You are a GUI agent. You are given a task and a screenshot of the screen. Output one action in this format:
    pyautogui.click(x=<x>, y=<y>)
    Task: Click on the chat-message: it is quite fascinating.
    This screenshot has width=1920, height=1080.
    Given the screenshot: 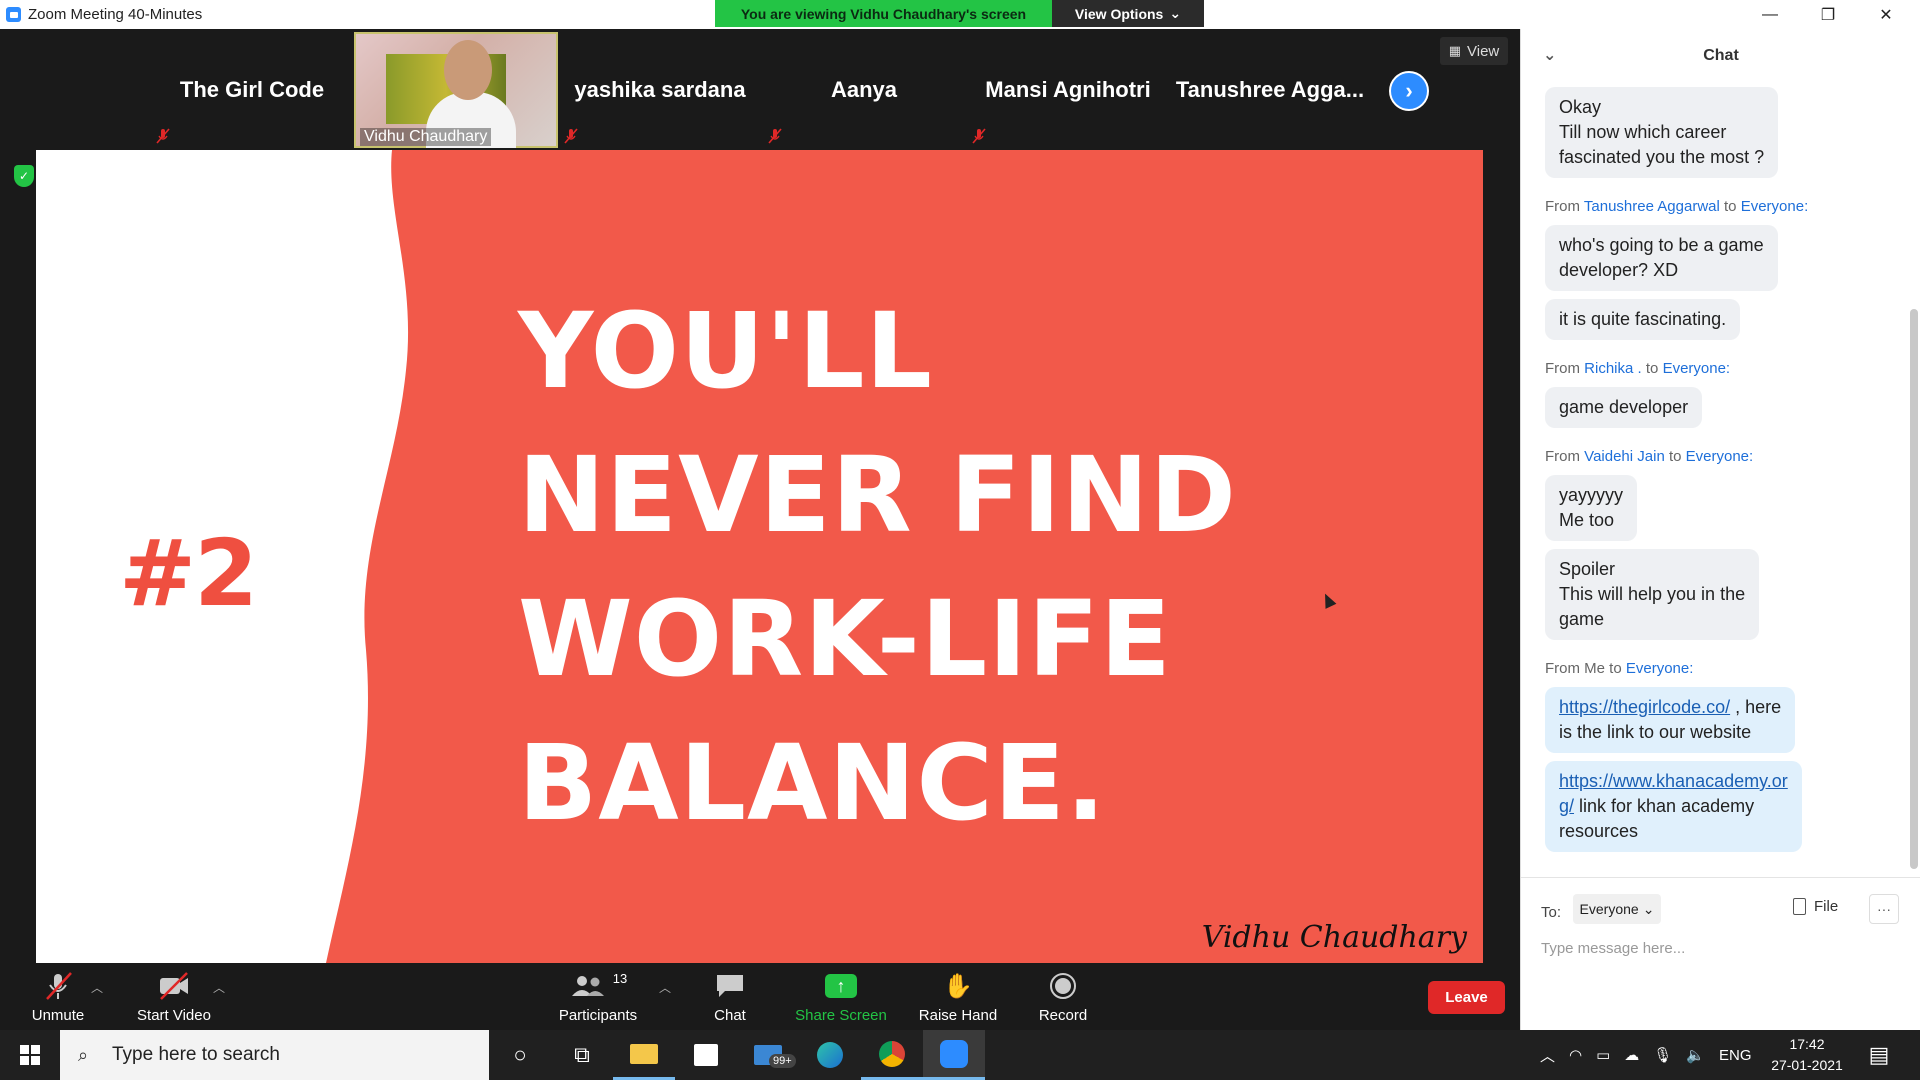 What is the action you would take?
    pyautogui.click(x=1643, y=319)
    